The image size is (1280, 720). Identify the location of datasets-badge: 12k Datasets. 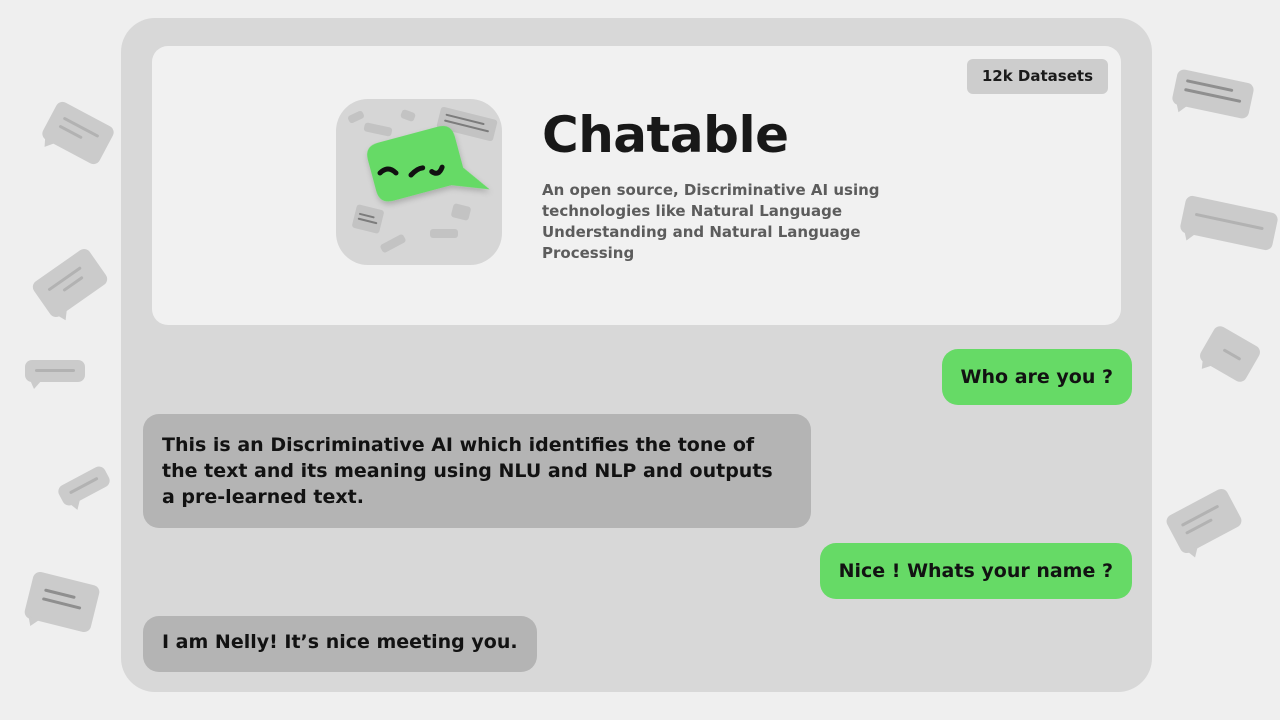
(1037, 76).